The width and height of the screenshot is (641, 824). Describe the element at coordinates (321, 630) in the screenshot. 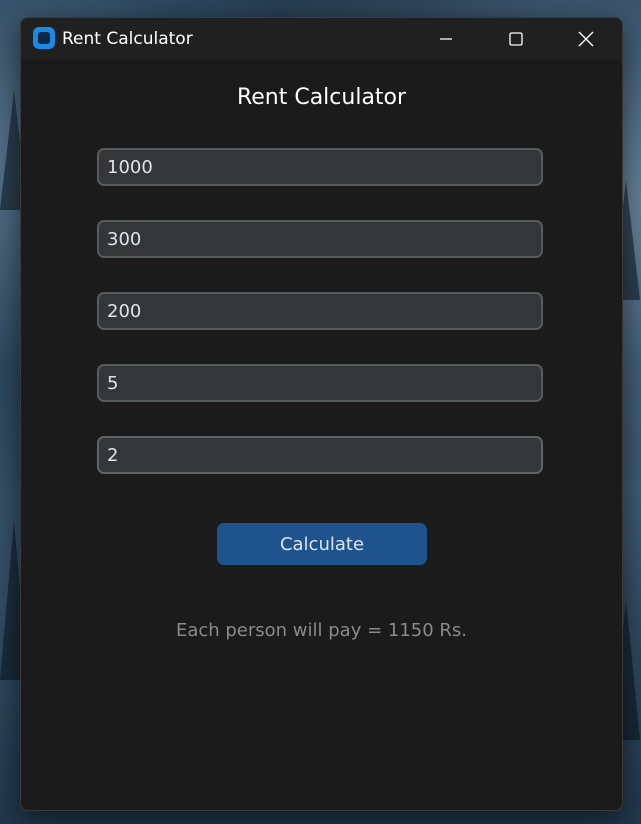

I see `result-text: Each person will pay = 1150 Rs.` at that location.